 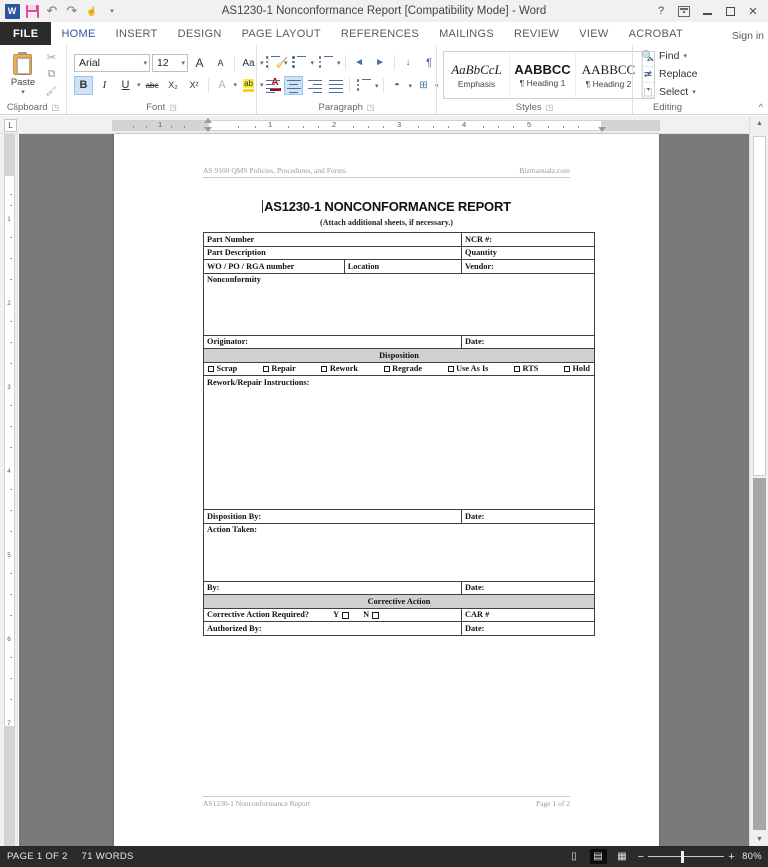 What do you see at coordinates (314, 85) in the screenshot?
I see `align-right-icon` at bounding box center [314, 85].